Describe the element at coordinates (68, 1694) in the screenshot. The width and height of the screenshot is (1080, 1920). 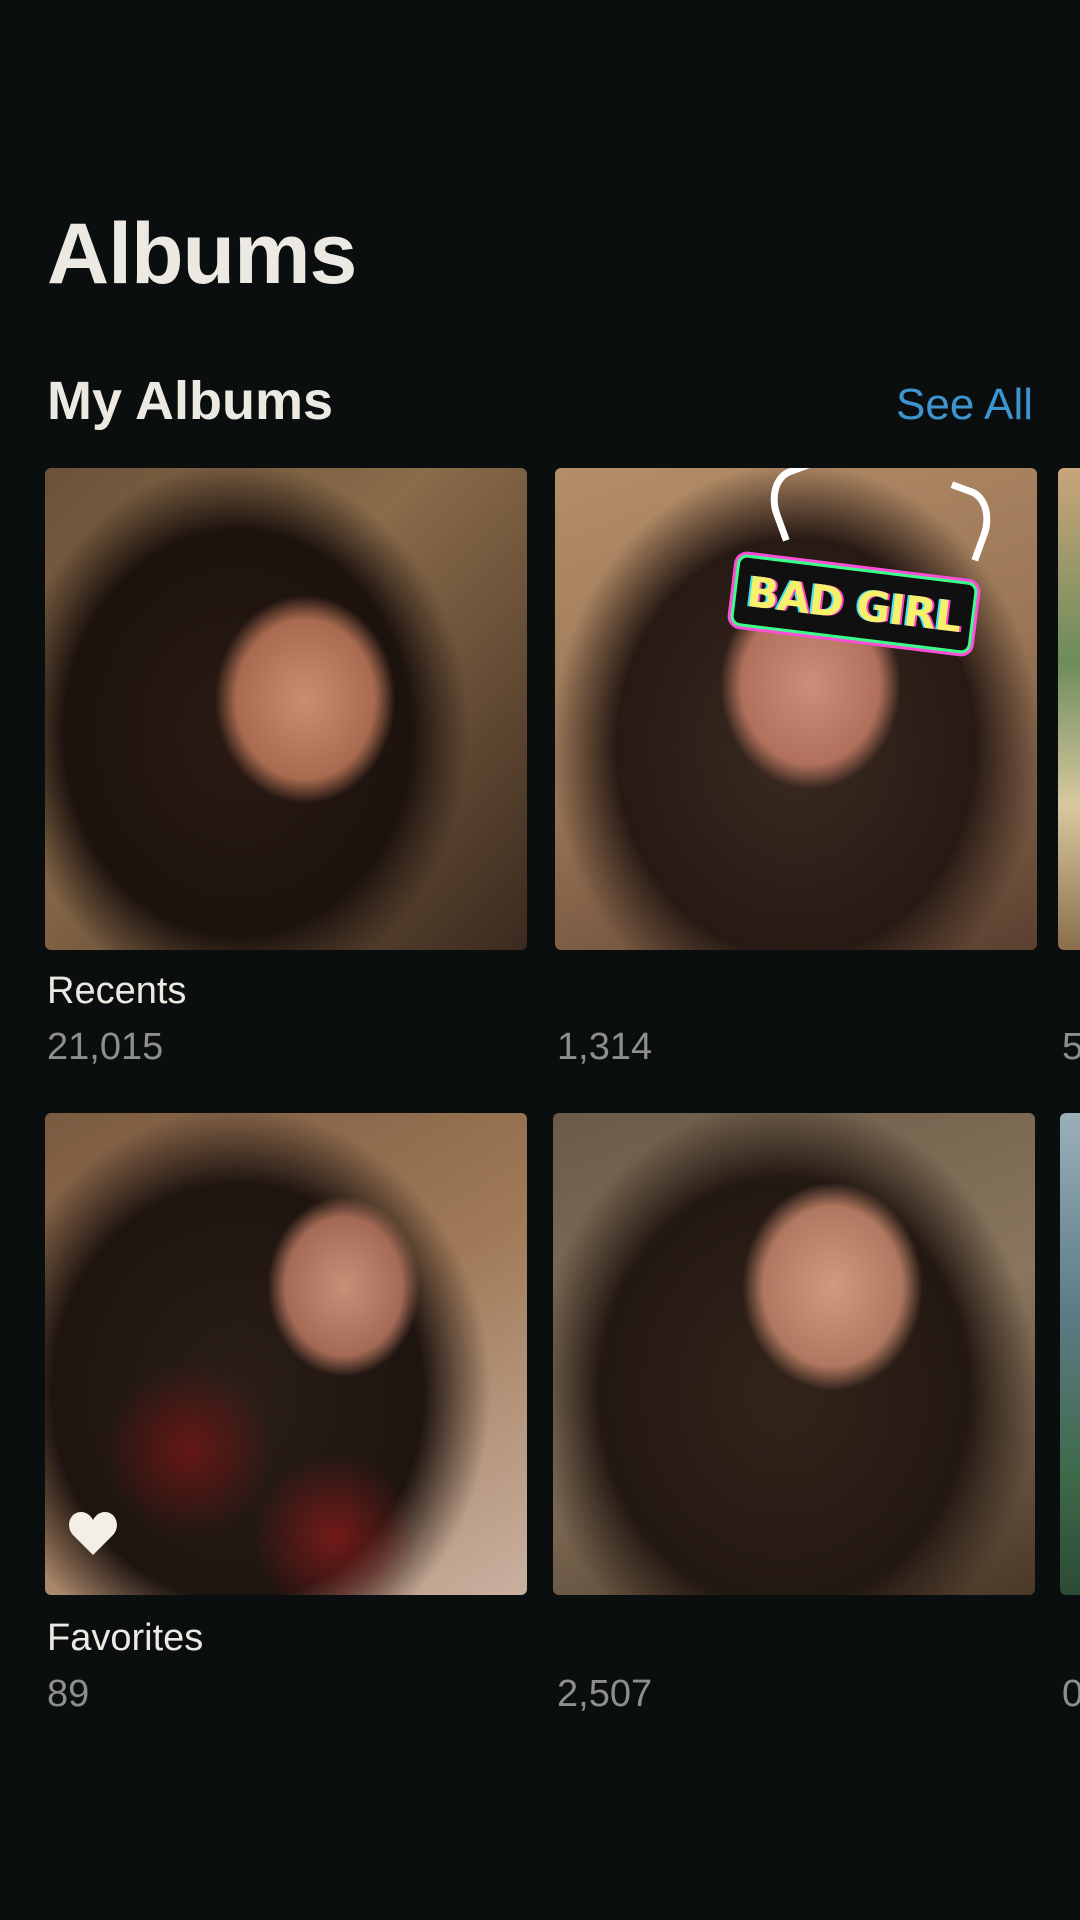
I see `album-count: 89` at that location.